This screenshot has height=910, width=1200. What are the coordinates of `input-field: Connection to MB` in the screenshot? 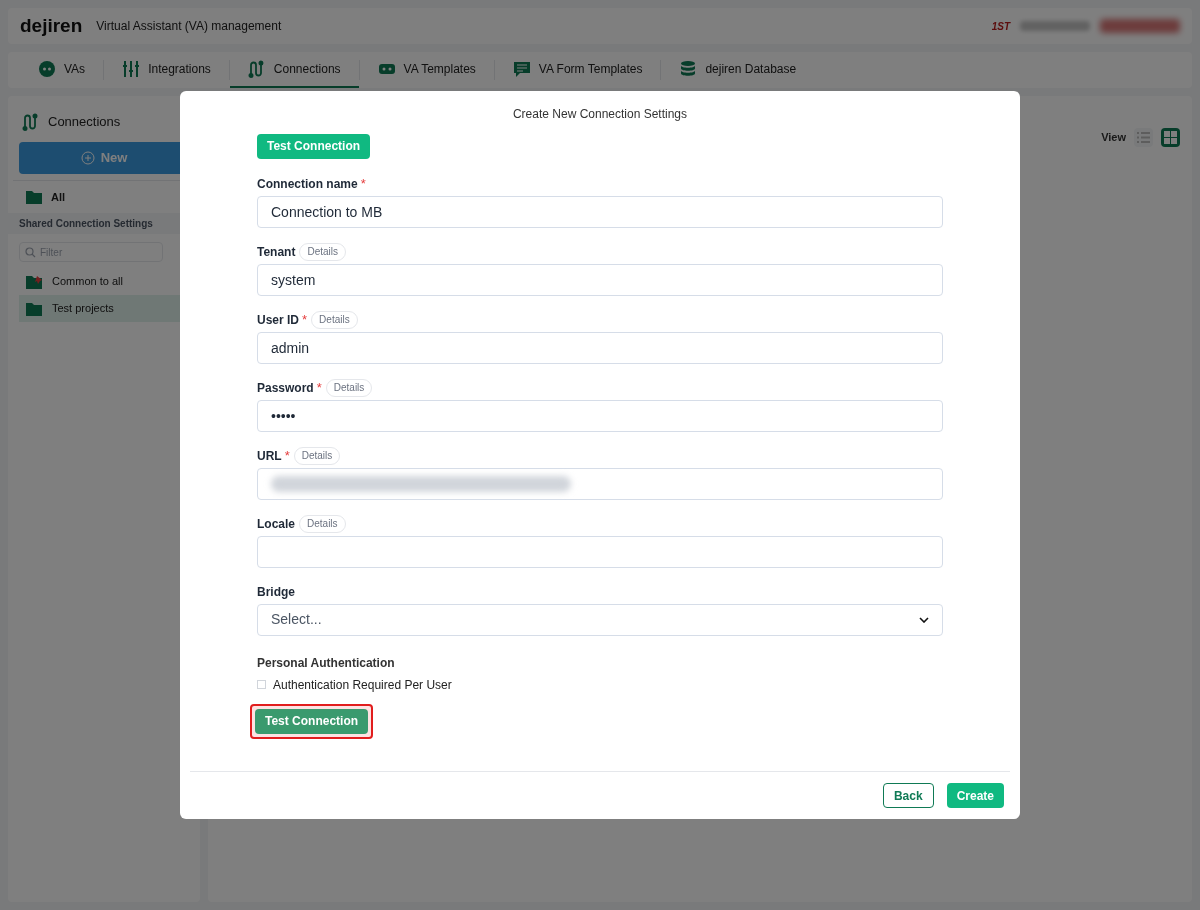 It's located at (600, 211).